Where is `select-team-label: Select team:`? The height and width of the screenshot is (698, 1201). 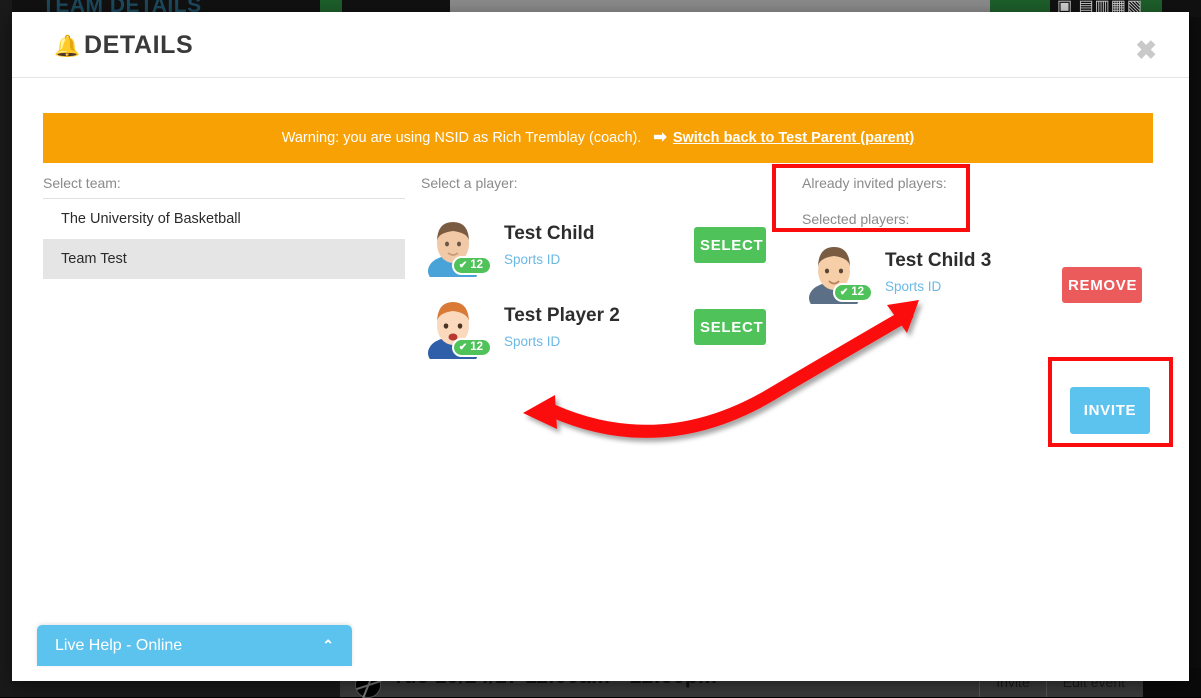 select-team-label: Select team: is located at coordinates (224, 186).